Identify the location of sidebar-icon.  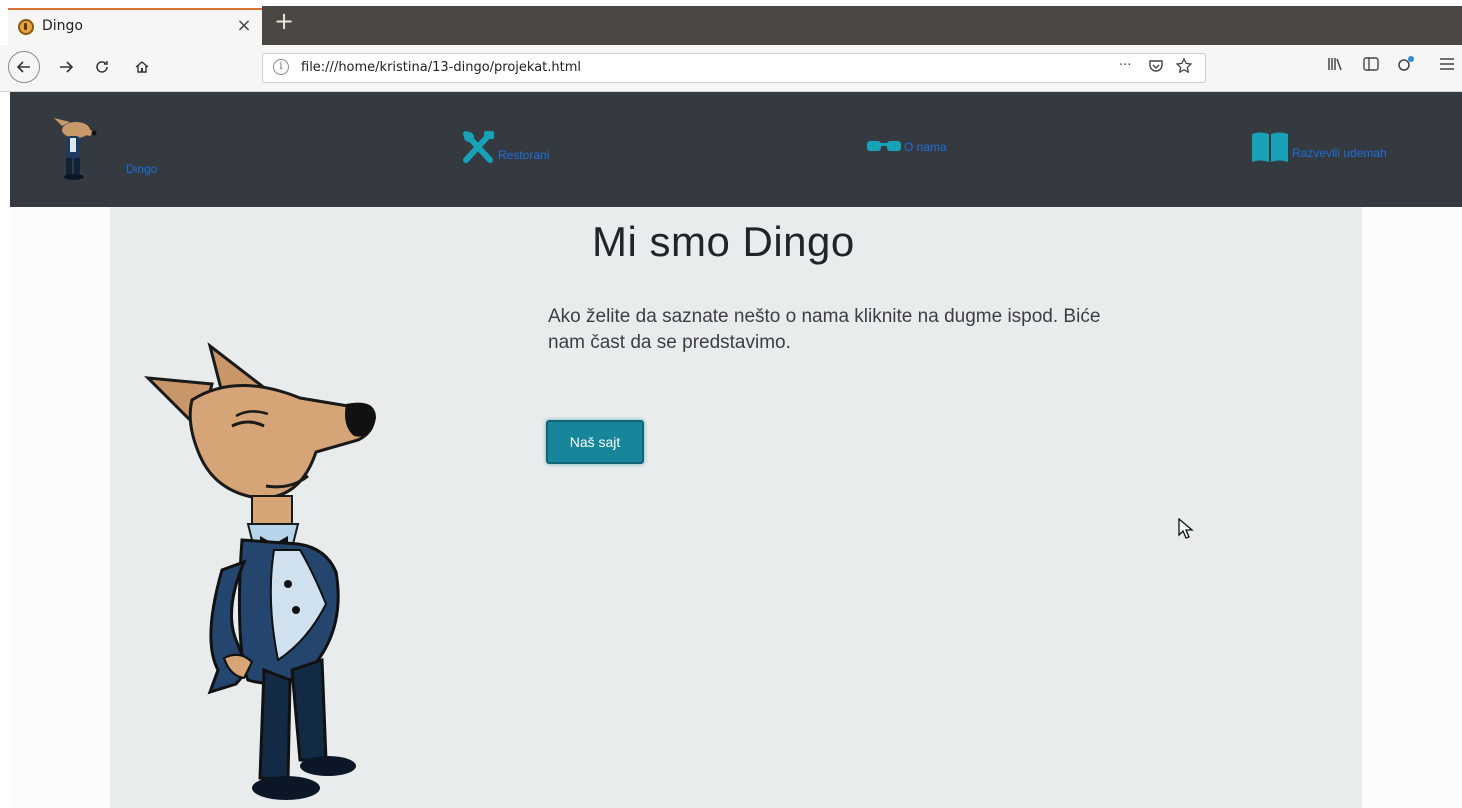
(1371, 66).